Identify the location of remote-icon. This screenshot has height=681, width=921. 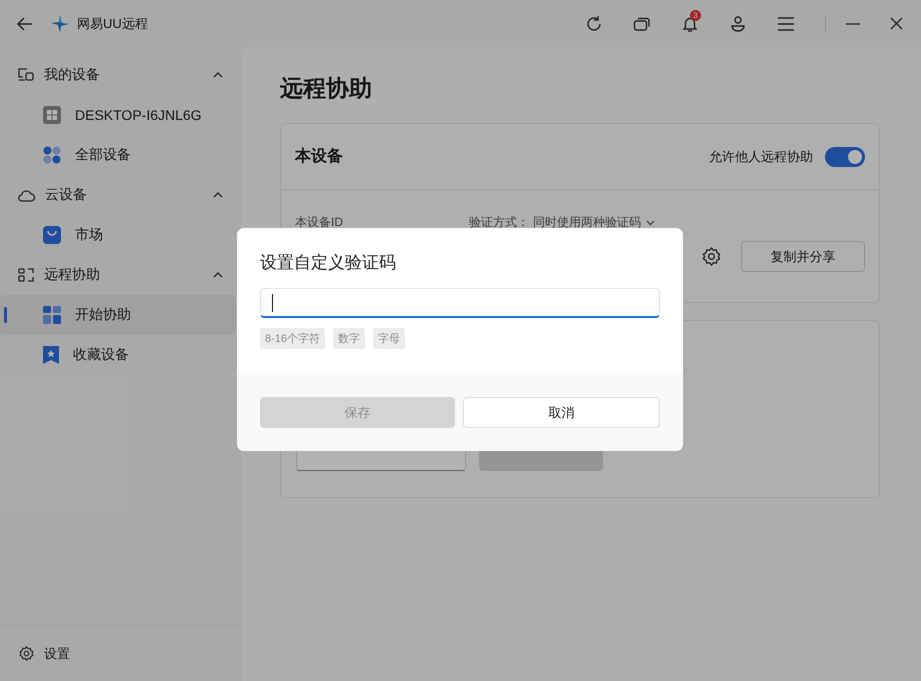
(26, 275).